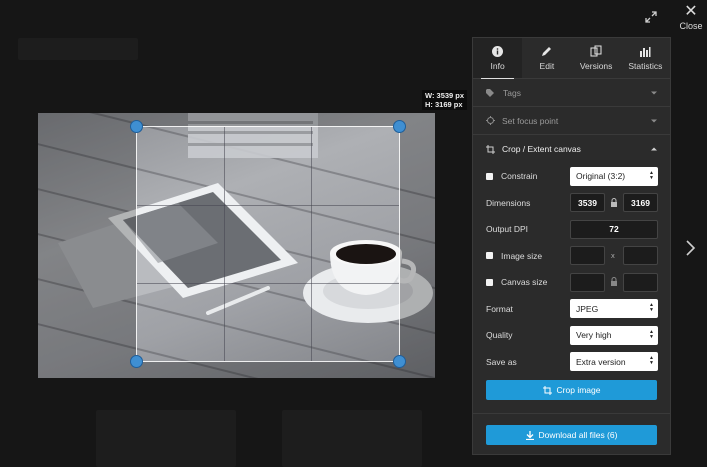 The height and width of the screenshot is (467, 707). Describe the element at coordinates (596, 51) in the screenshot. I see `versions-icon` at that location.